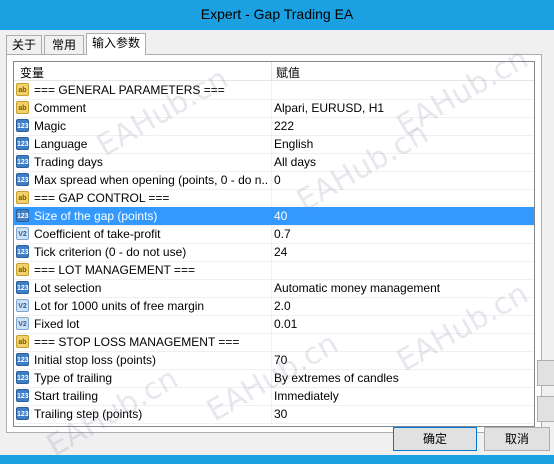 The image size is (554, 464). Describe the element at coordinates (277, 459) in the screenshot. I see `taskbar-strip` at that location.